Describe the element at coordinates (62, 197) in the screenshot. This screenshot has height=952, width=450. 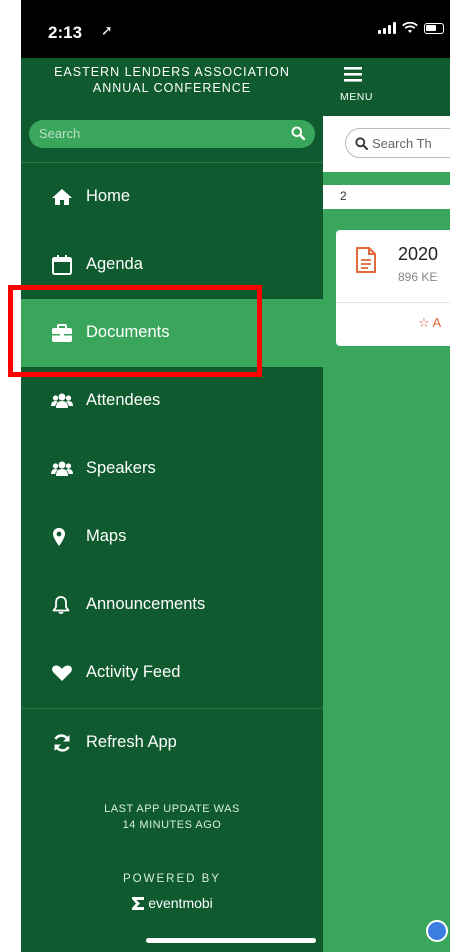
I see `home-icon` at that location.